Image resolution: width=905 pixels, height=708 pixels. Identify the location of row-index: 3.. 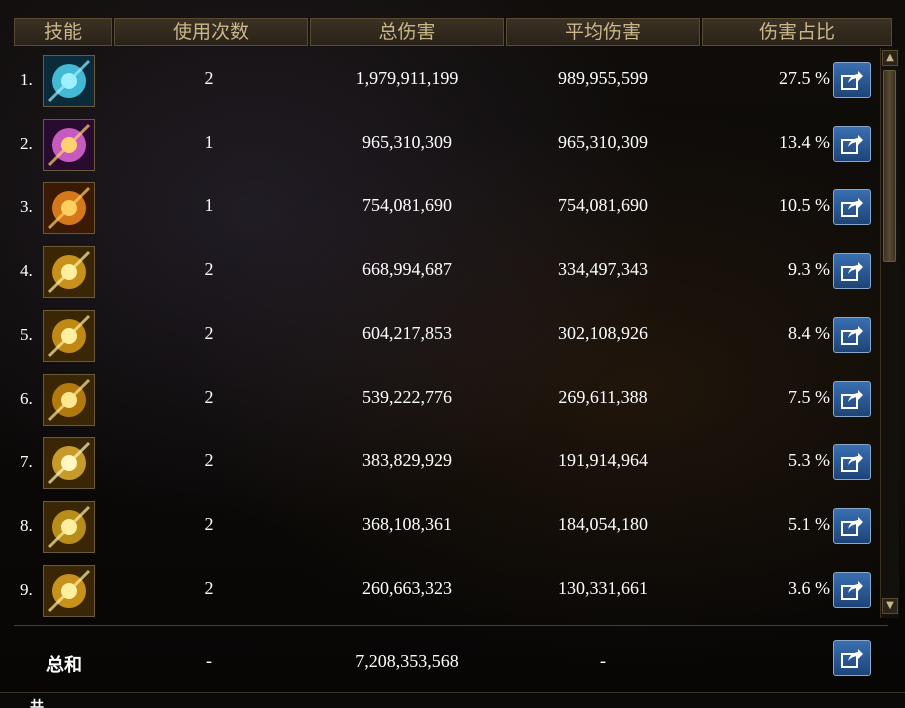
(26, 207).